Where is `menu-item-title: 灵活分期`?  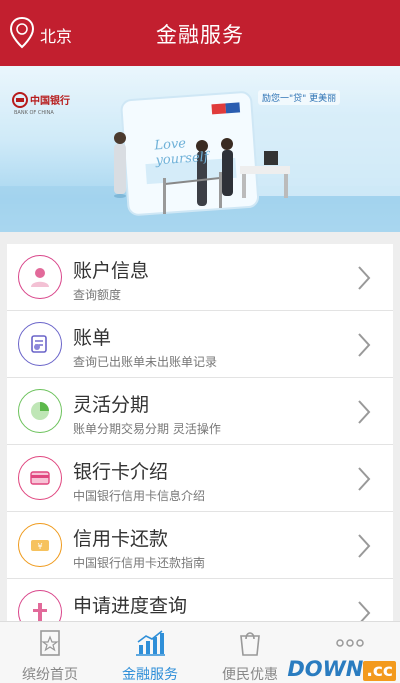 menu-item-title: 灵活分期 is located at coordinates (111, 405).